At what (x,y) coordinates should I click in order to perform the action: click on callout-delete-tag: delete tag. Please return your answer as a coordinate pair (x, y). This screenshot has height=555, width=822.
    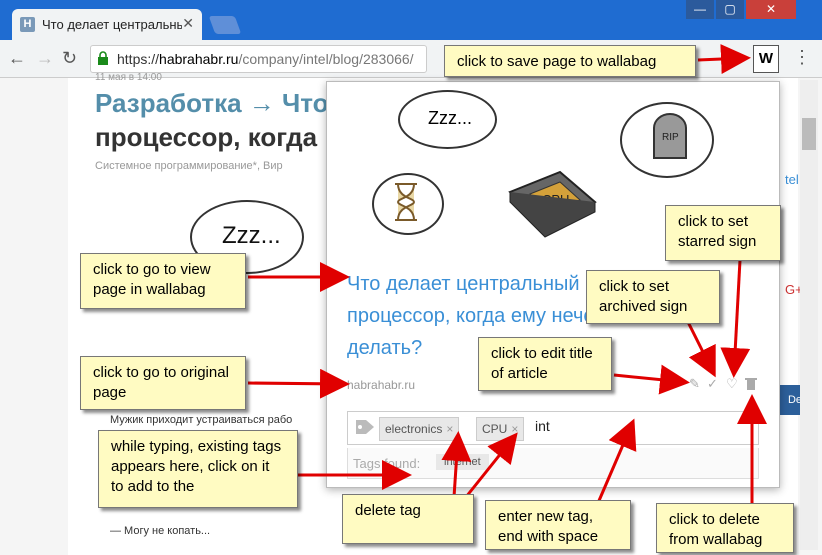
    Looking at the image, I should click on (408, 519).